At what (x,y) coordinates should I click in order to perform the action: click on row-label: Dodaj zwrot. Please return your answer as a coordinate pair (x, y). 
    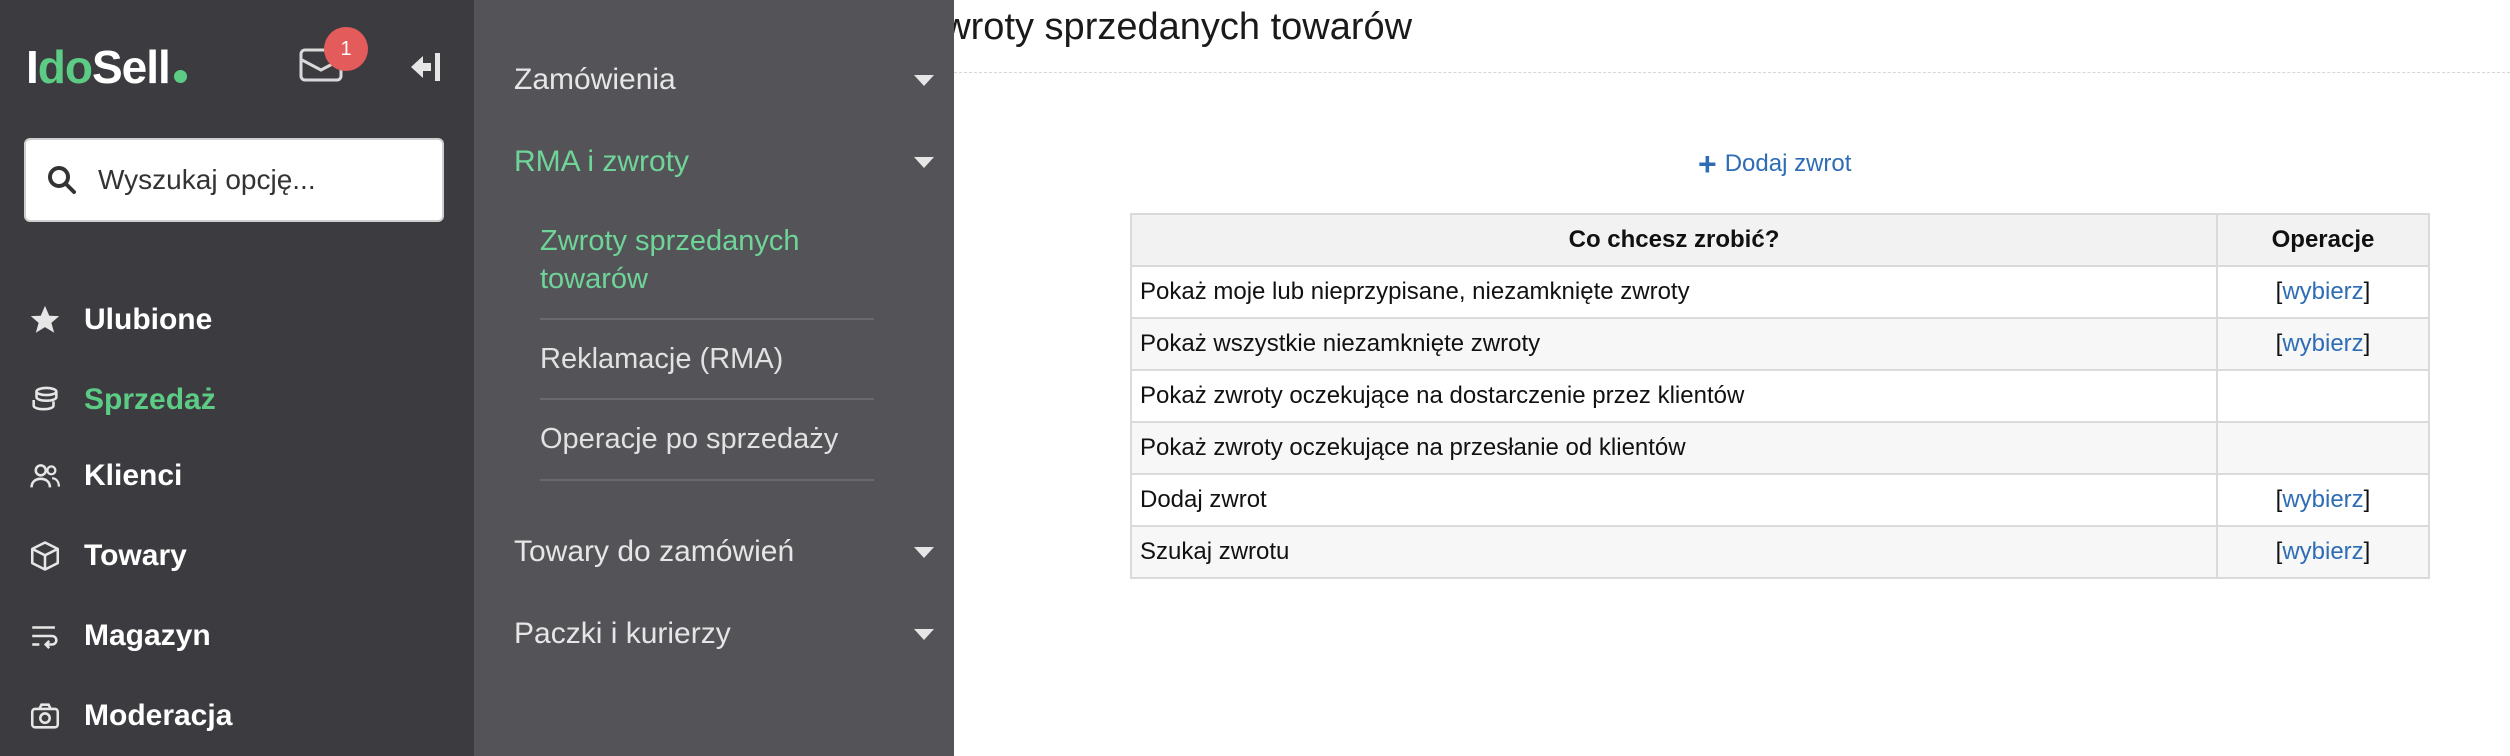
    Looking at the image, I should click on (1674, 500).